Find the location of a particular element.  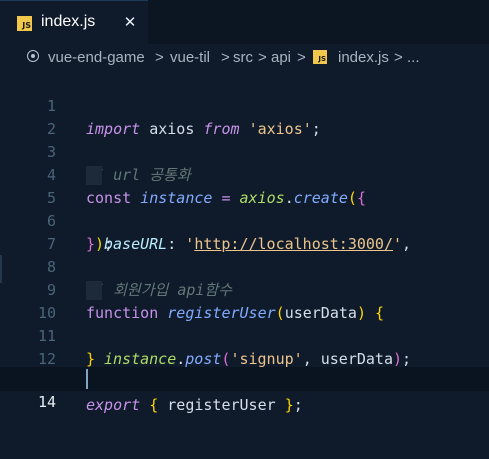

tab-index-js: JS index.js ✕ is located at coordinates (74, 22).